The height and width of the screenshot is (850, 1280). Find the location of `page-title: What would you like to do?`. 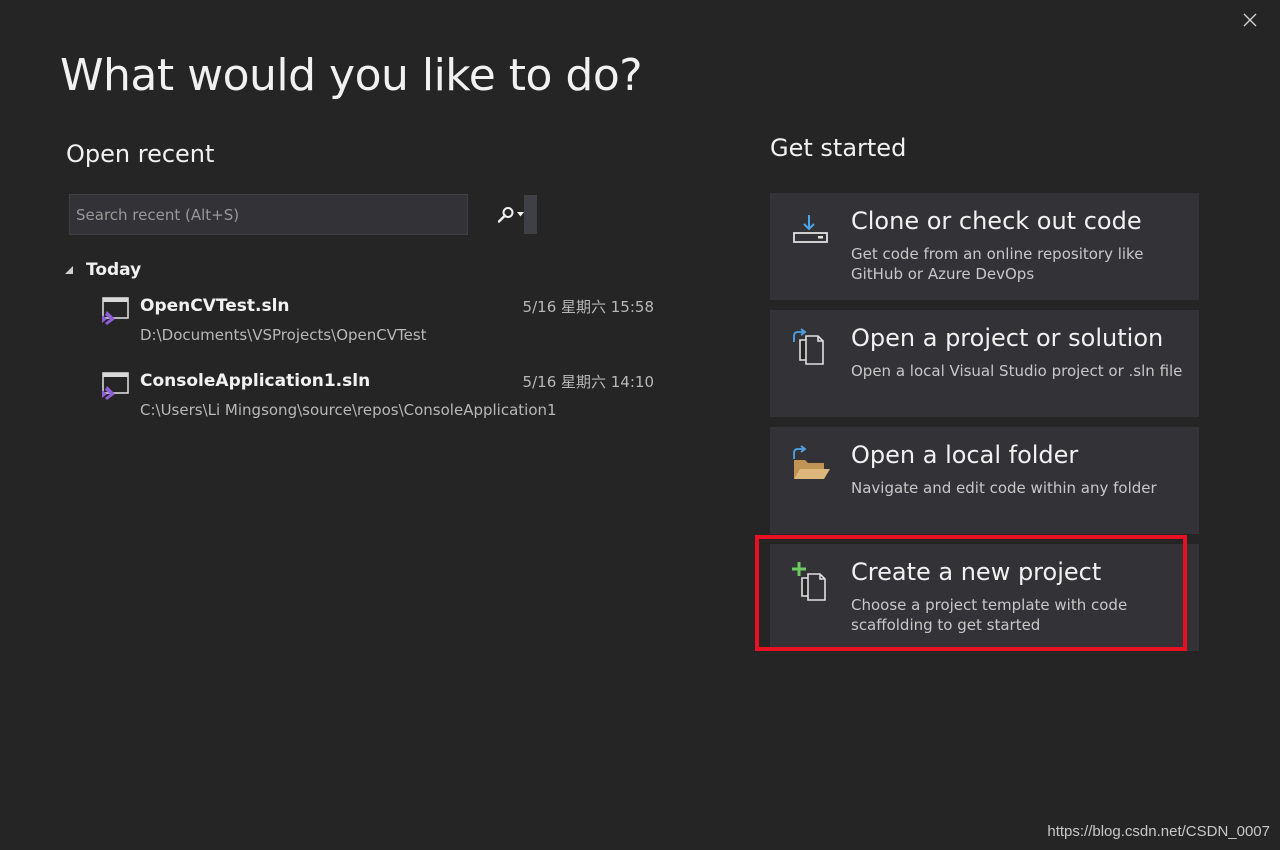

page-title: What would you like to do? is located at coordinates (351, 75).